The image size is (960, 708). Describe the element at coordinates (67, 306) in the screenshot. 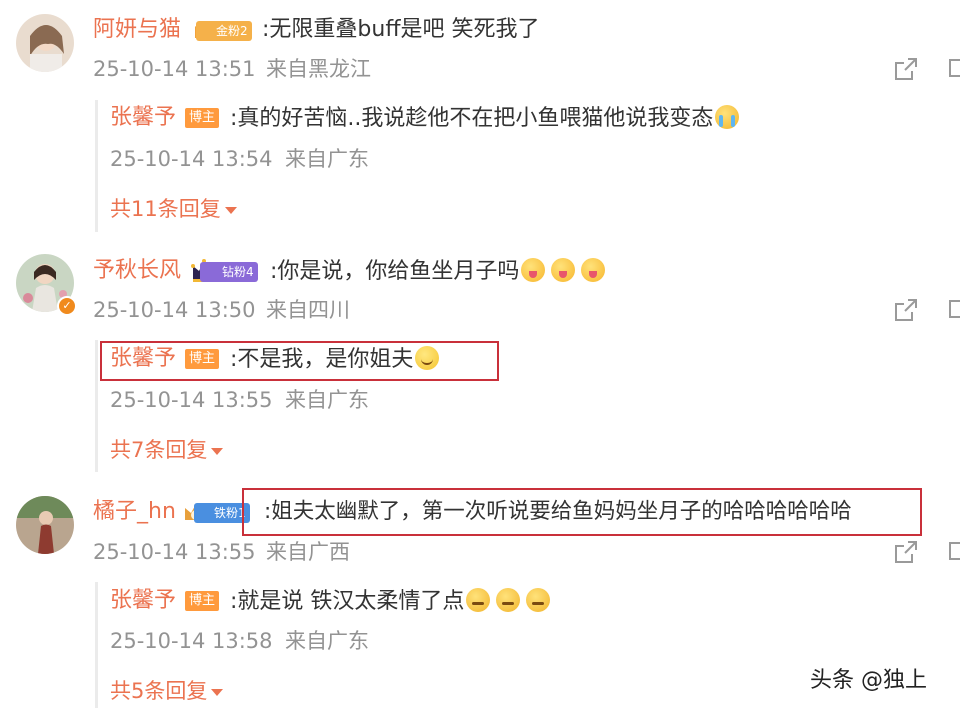

I see `verified-badge-icon: ✓` at that location.